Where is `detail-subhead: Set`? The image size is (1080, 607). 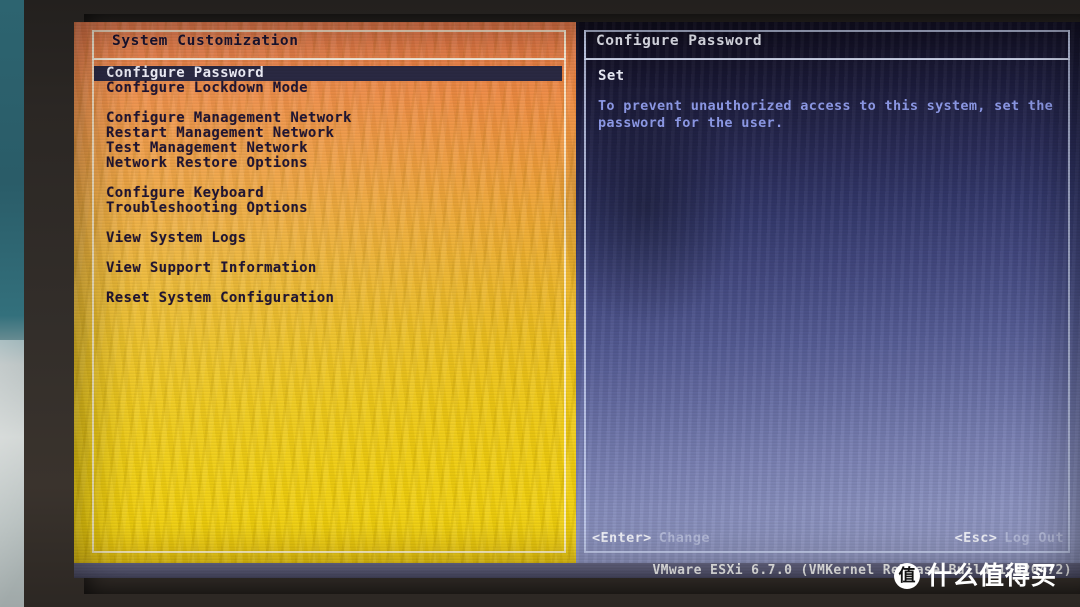
detail-subhead: Set is located at coordinates (611, 76).